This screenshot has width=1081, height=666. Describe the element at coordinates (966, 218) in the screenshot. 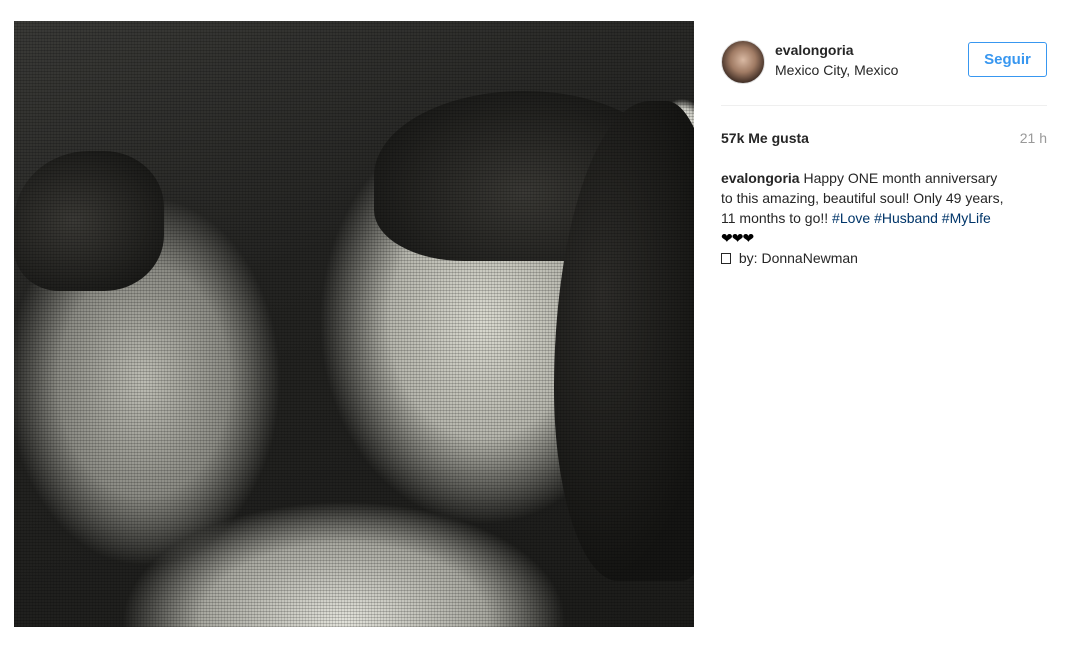

I see `hashtag-mylife: #MyLife` at that location.